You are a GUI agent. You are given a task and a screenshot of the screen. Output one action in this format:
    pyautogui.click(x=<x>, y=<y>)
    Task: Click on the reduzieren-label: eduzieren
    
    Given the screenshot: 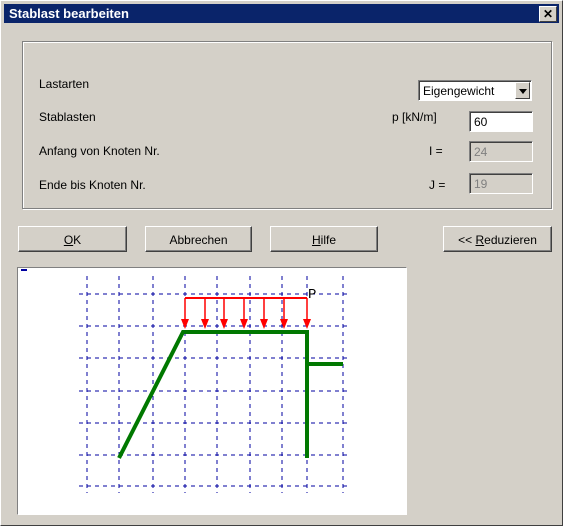 What is the action you would take?
    pyautogui.click(x=510, y=240)
    